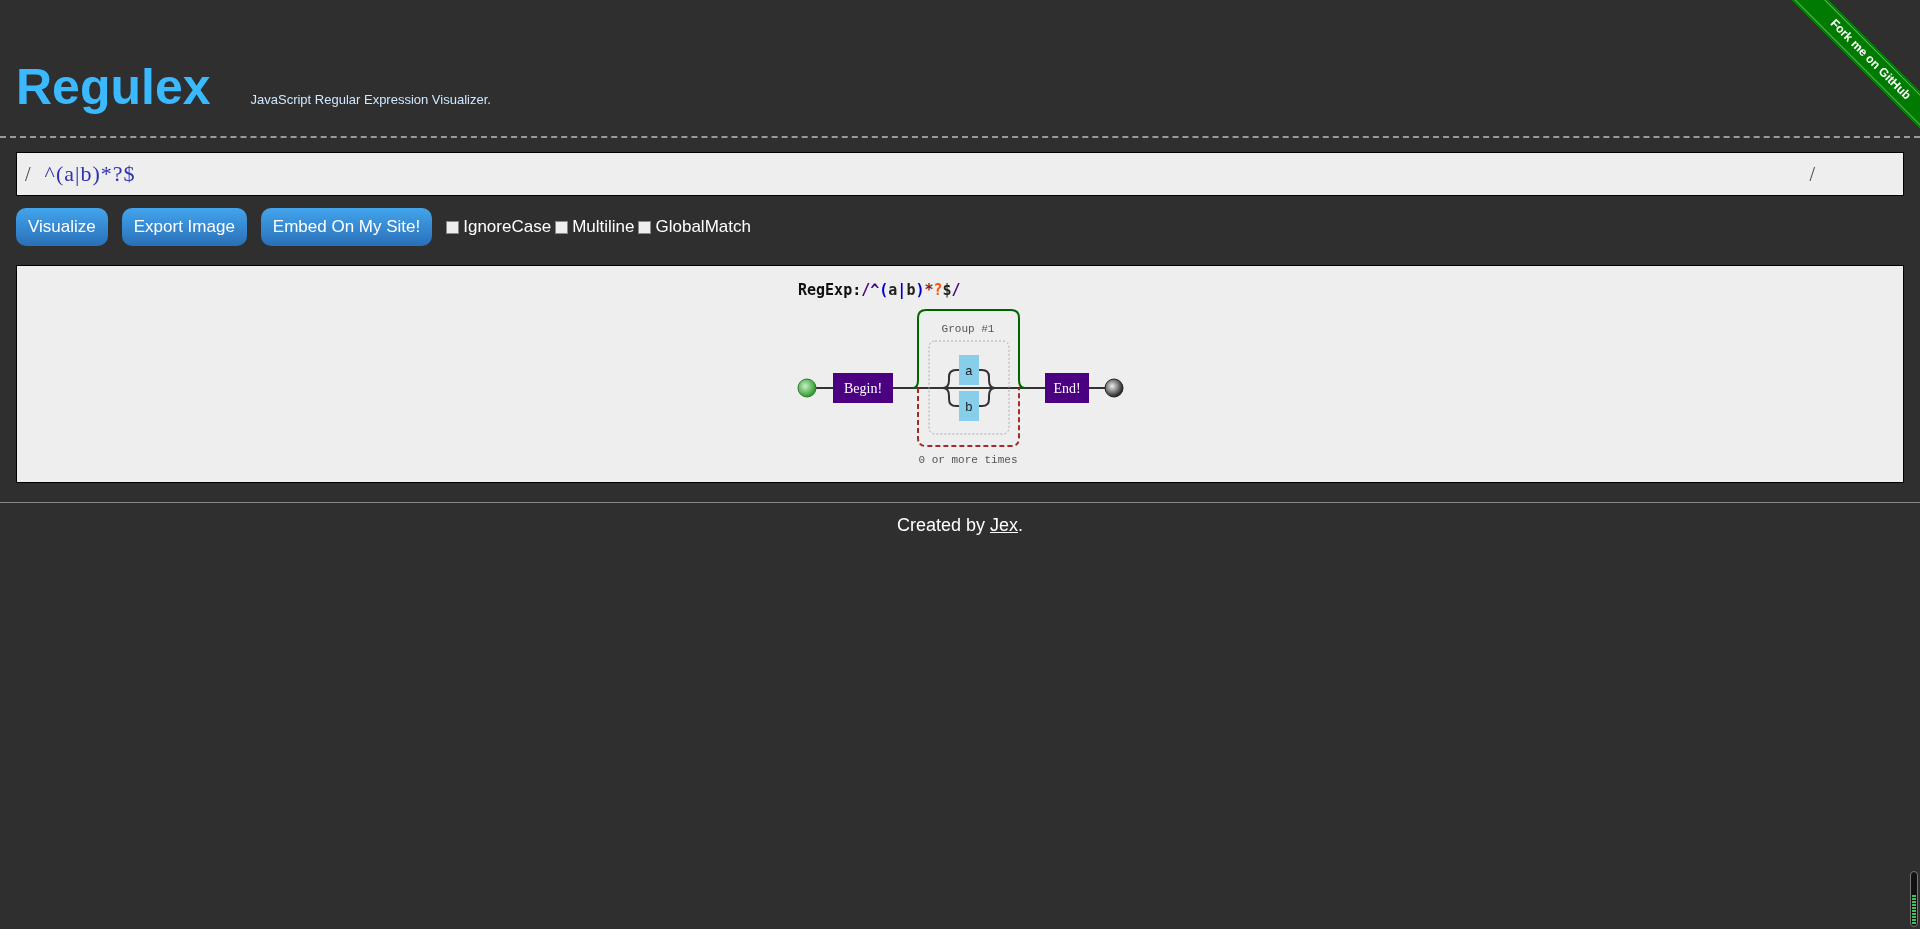 Image resolution: width=1920 pixels, height=929 pixels. What do you see at coordinates (879, 290) in the screenshot?
I see `regexp-text: RegExp:/^(a|b)*?$/` at bounding box center [879, 290].